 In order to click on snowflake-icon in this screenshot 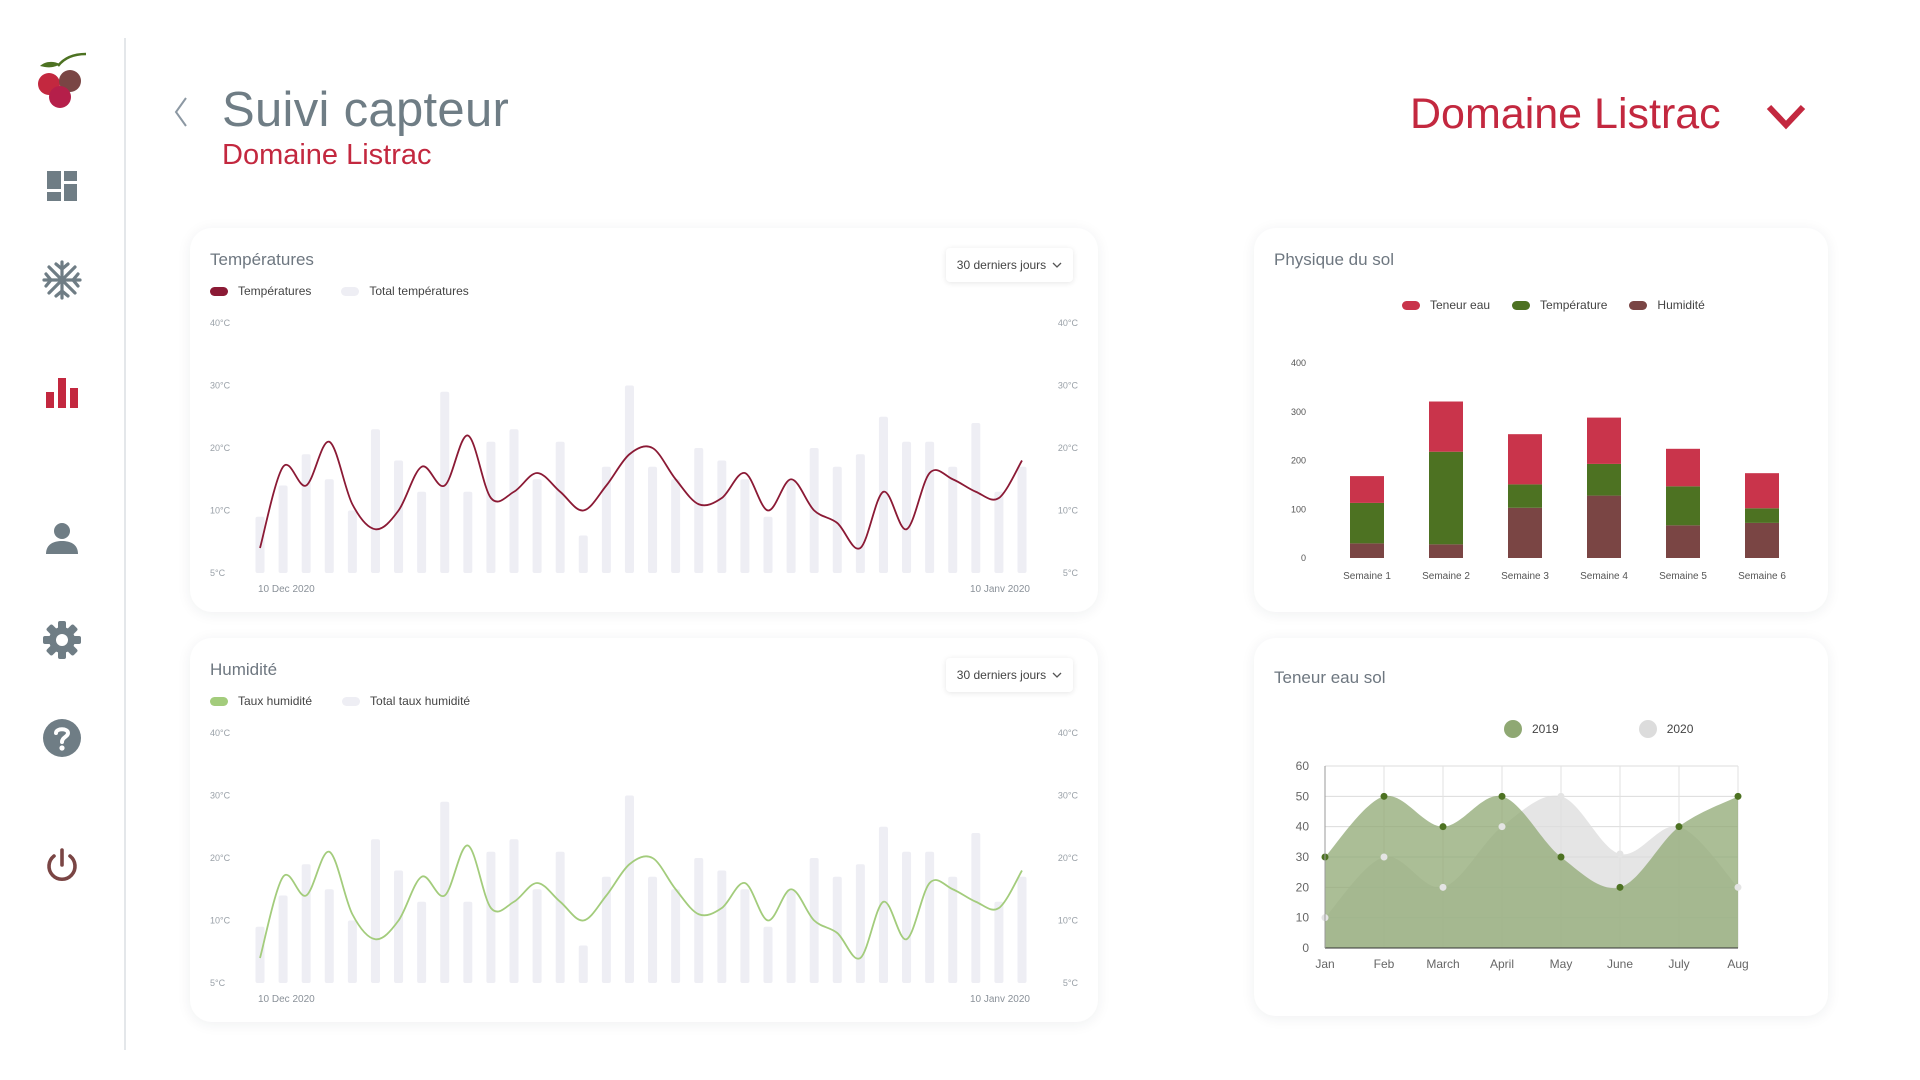, I will do `click(62, 280)`.